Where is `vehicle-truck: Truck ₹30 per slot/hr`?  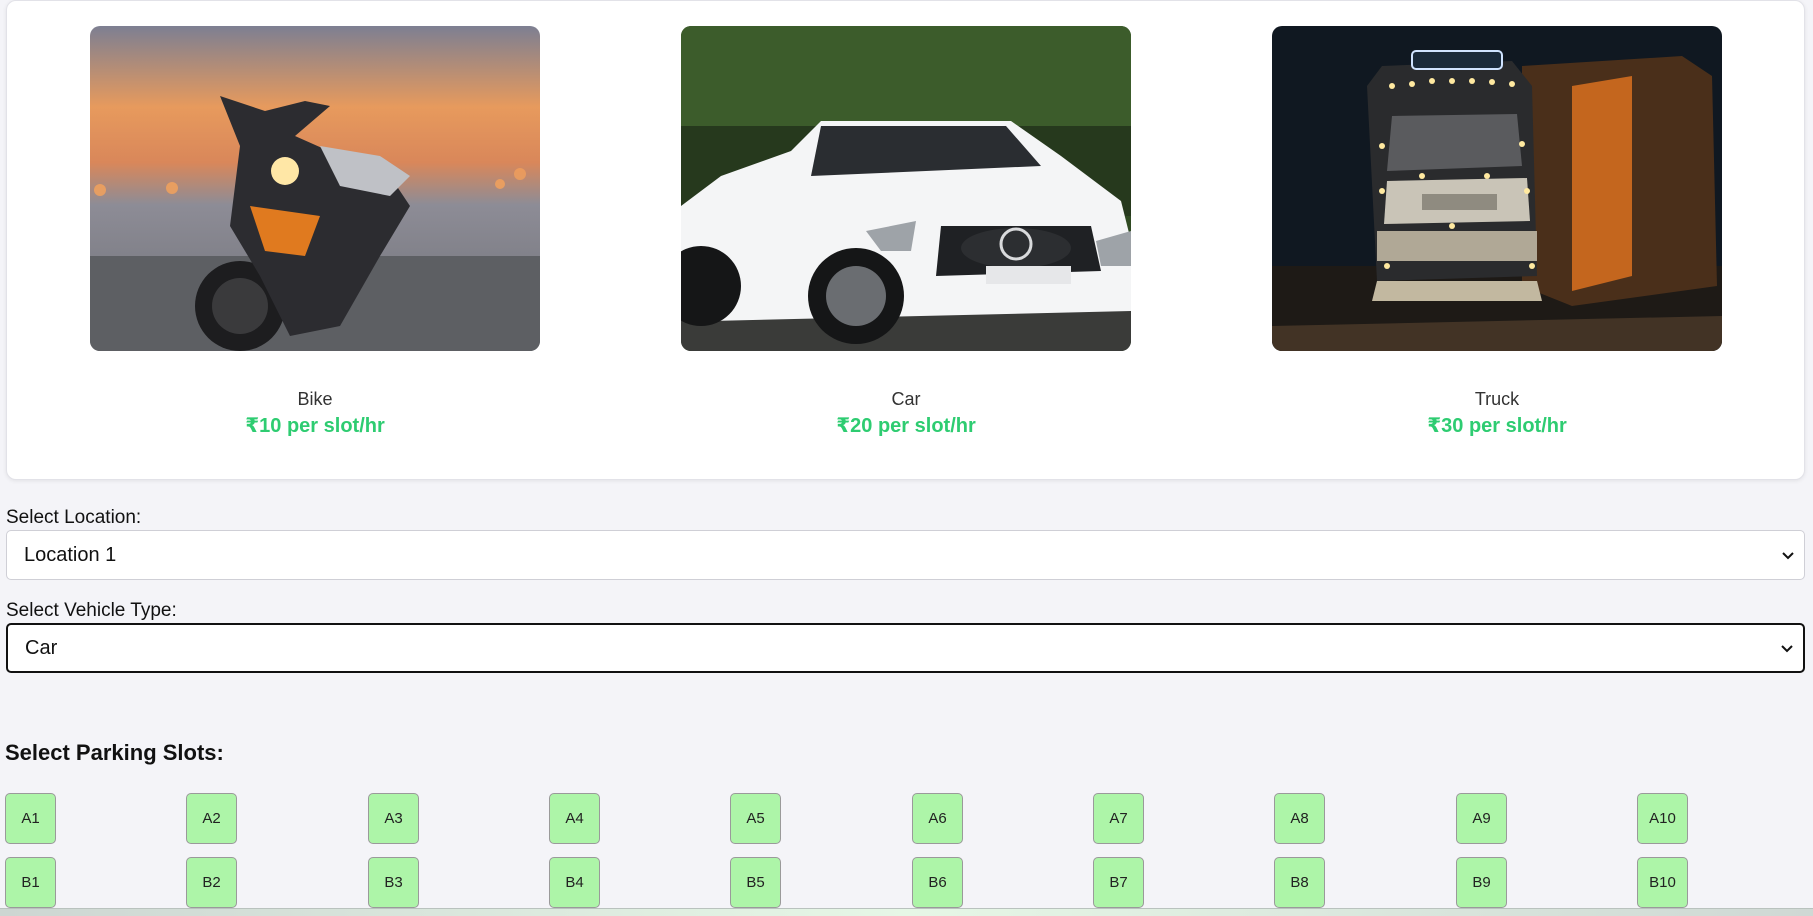 vehicle-truck: Truck ₹30 per slot/hr is located at coordinates (1497, 232).